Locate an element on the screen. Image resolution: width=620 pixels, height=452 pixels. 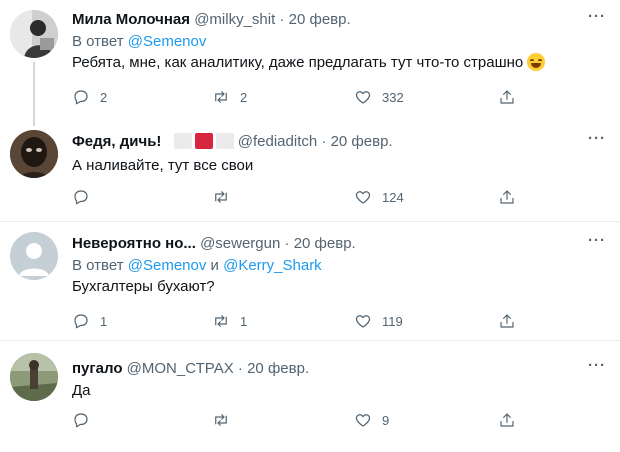
default-avatar-icon is located at coordinates (34, 256).